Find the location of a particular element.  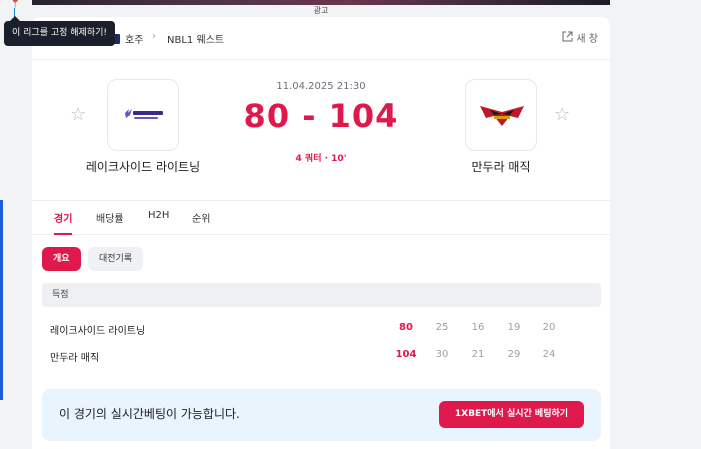

home-team-name: 레이크사이드 라이트닝 is located at coordinates (143, 166).